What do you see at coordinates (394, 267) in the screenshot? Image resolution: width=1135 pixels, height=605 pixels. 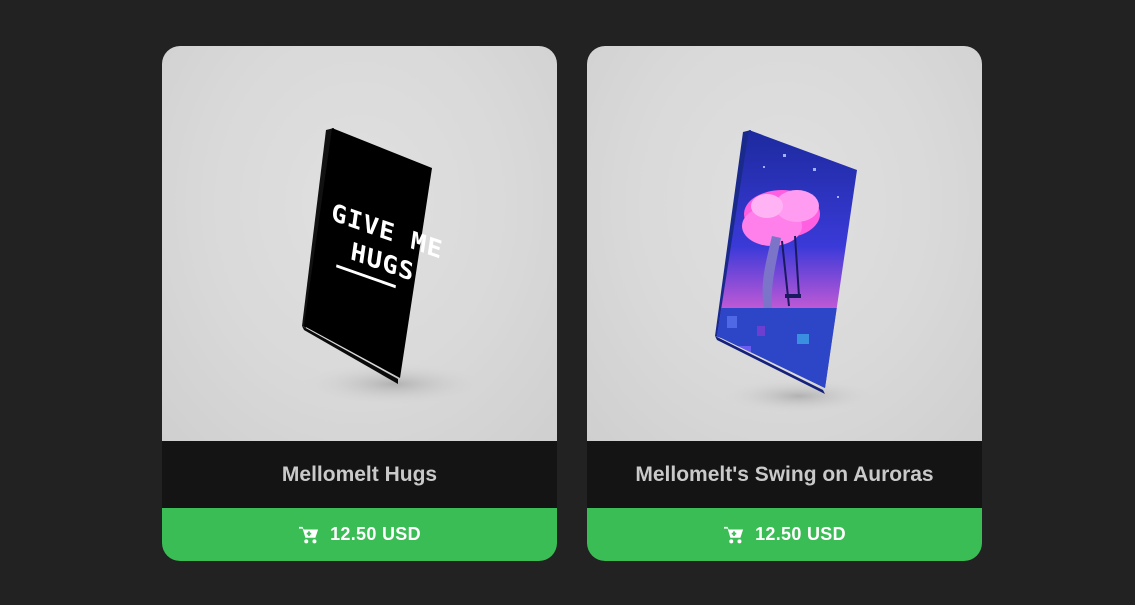 I see `canvas-print-black: GIVE ME HUGS` at bounding box center [394, 267].